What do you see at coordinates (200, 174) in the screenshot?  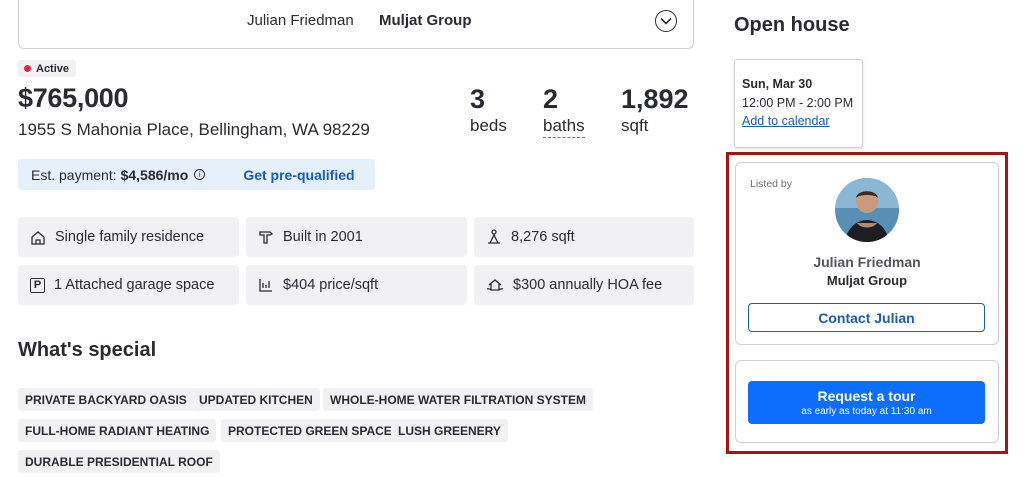 I see `info-icon: i` at bounding box center [200, 174].